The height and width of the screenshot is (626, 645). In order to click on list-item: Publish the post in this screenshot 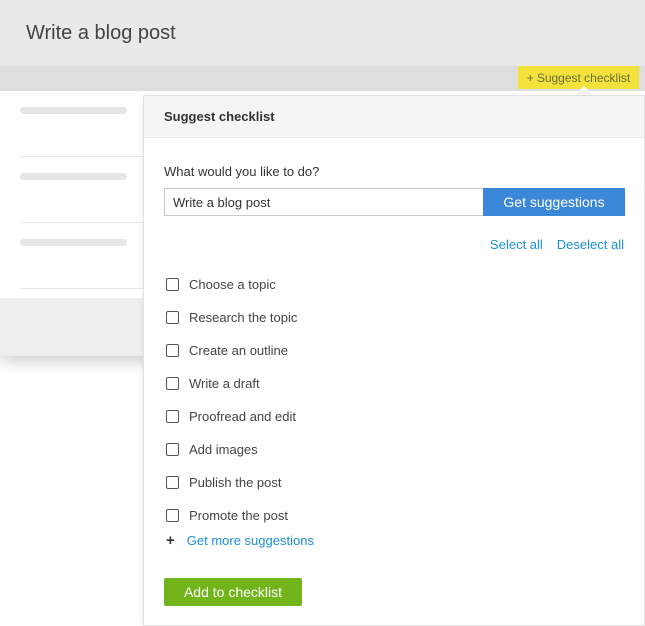, I will do `click(386, 482)`.